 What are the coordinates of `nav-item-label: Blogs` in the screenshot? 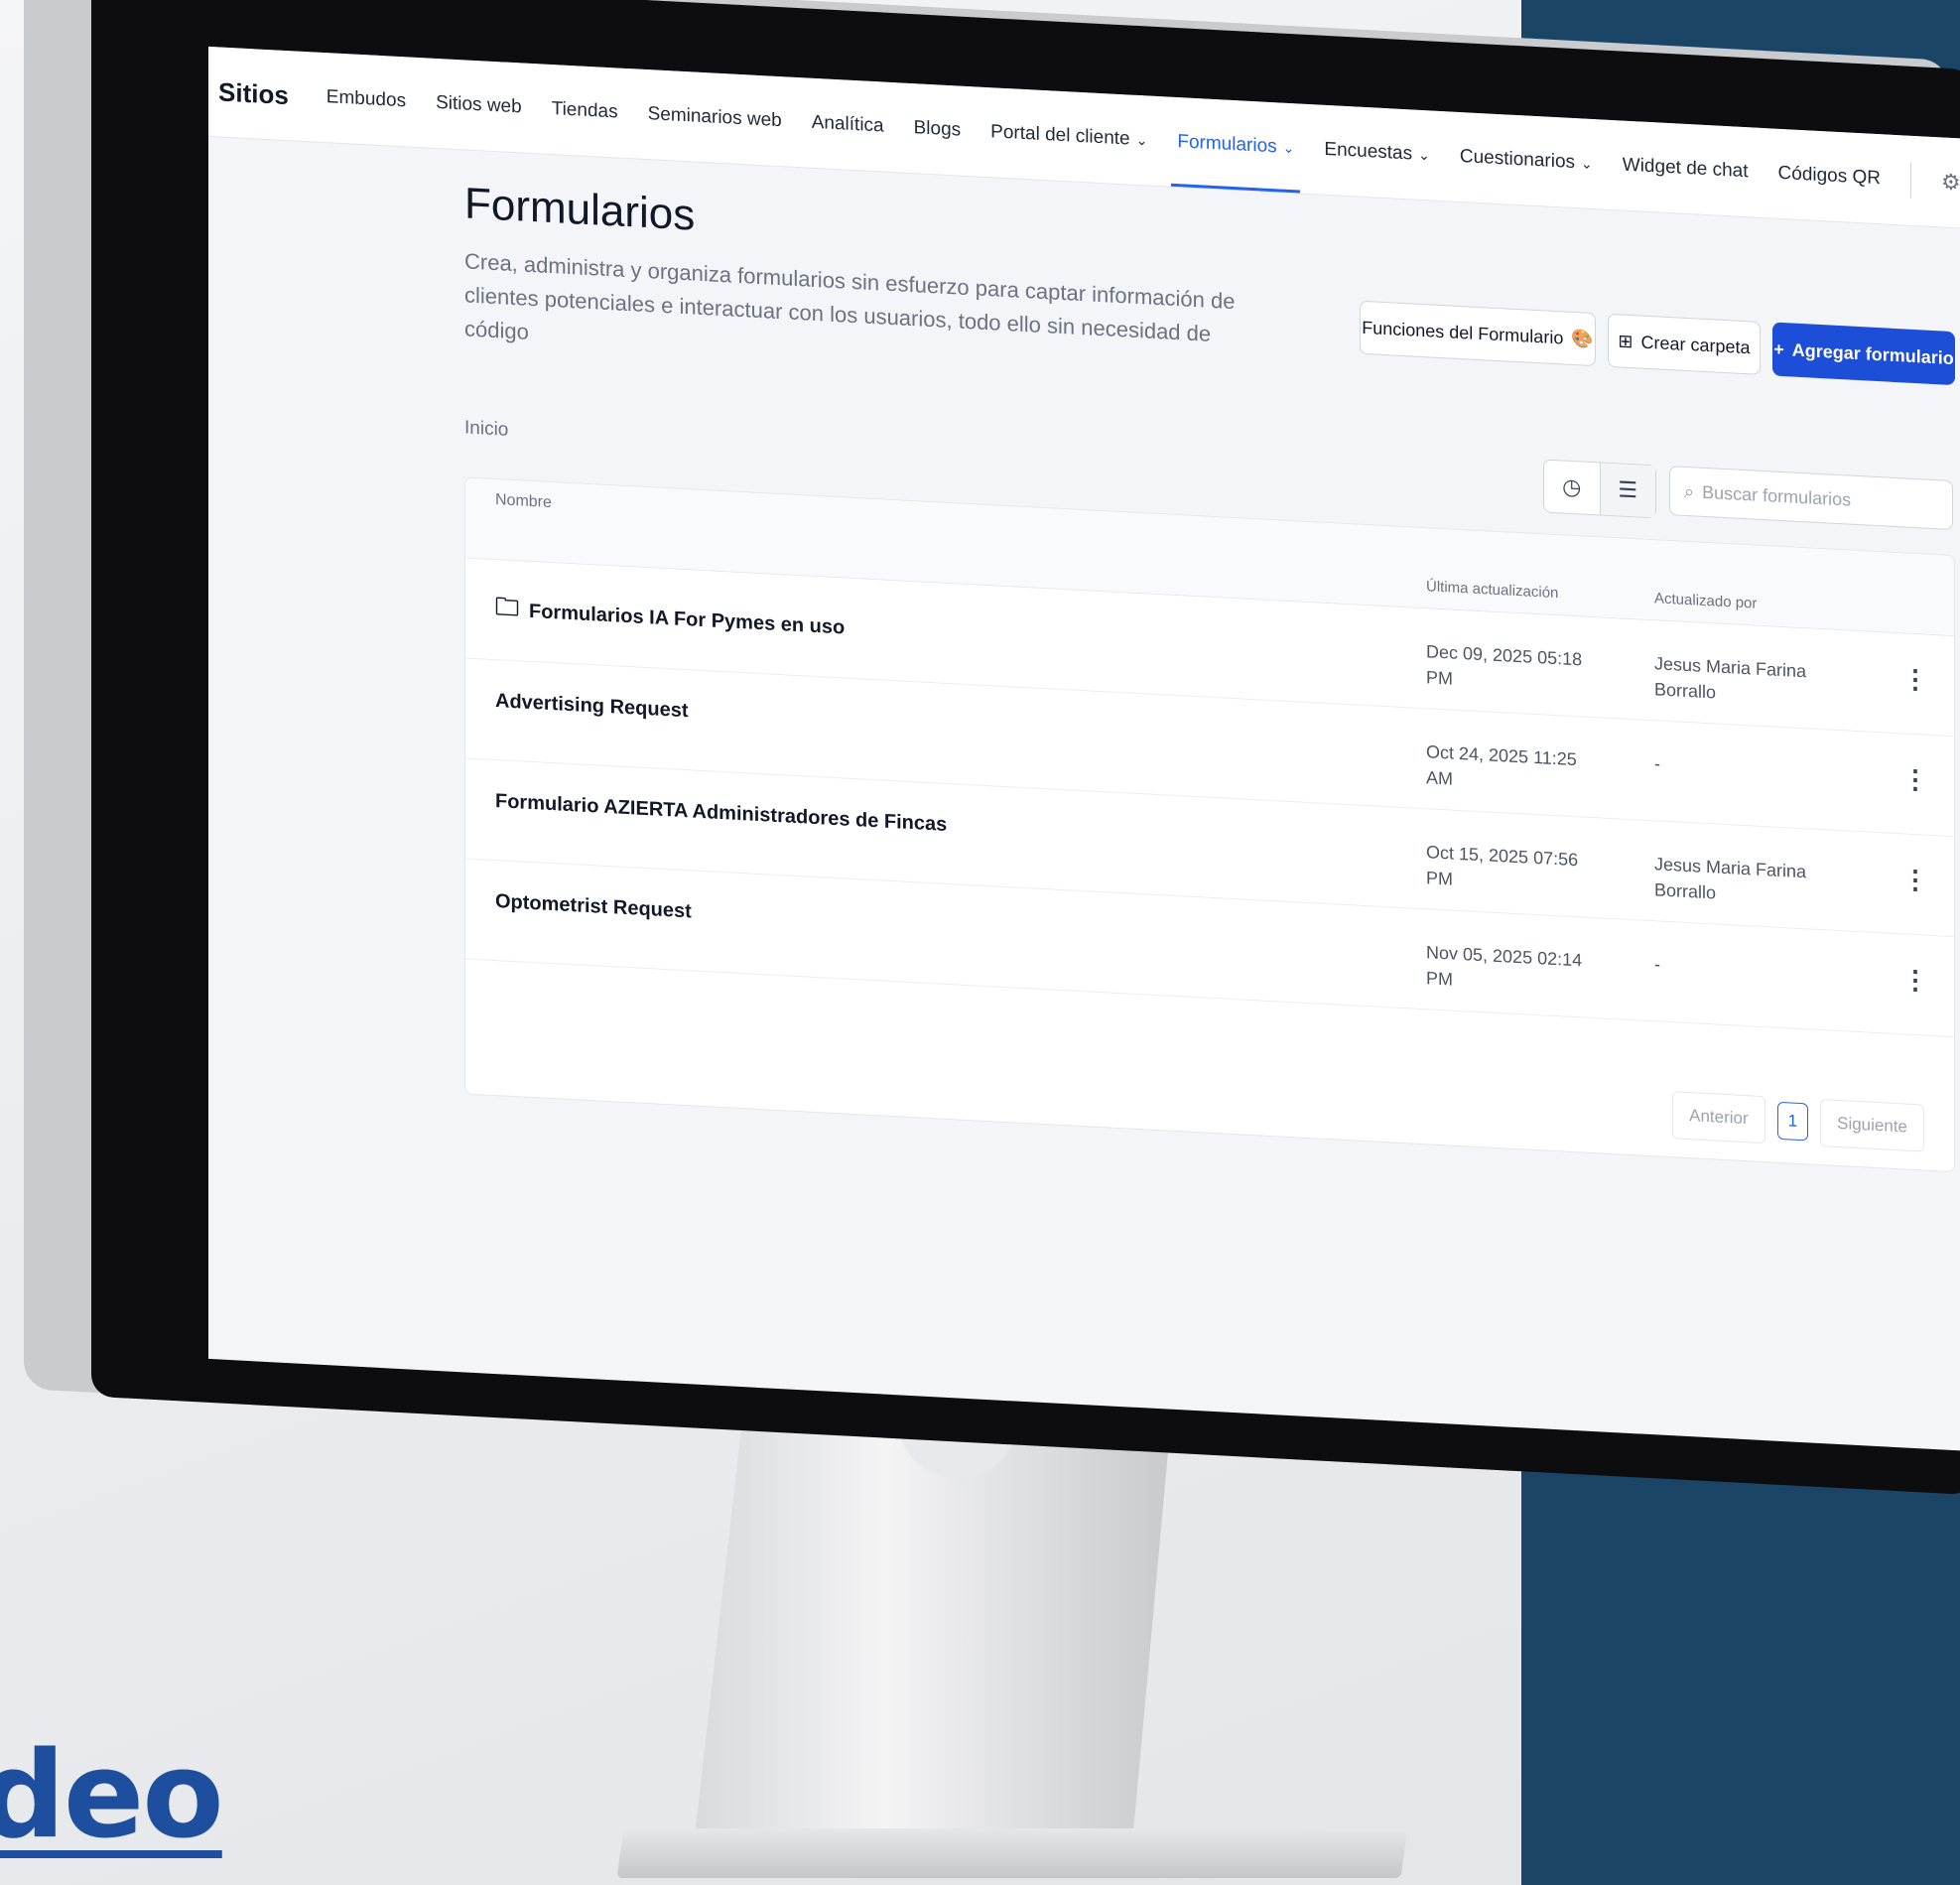 It's located at (937, 129).